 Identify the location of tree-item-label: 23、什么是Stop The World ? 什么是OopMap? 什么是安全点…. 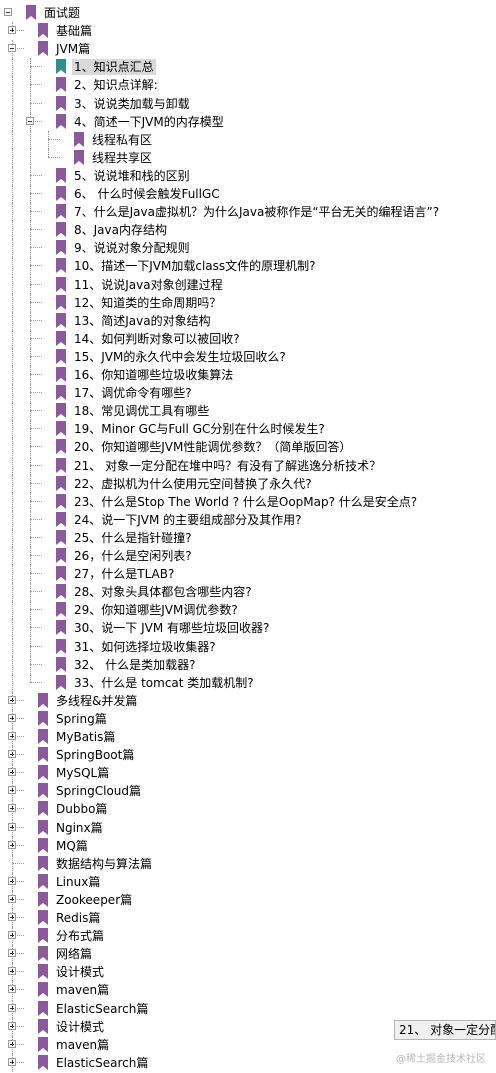
(245, 502).